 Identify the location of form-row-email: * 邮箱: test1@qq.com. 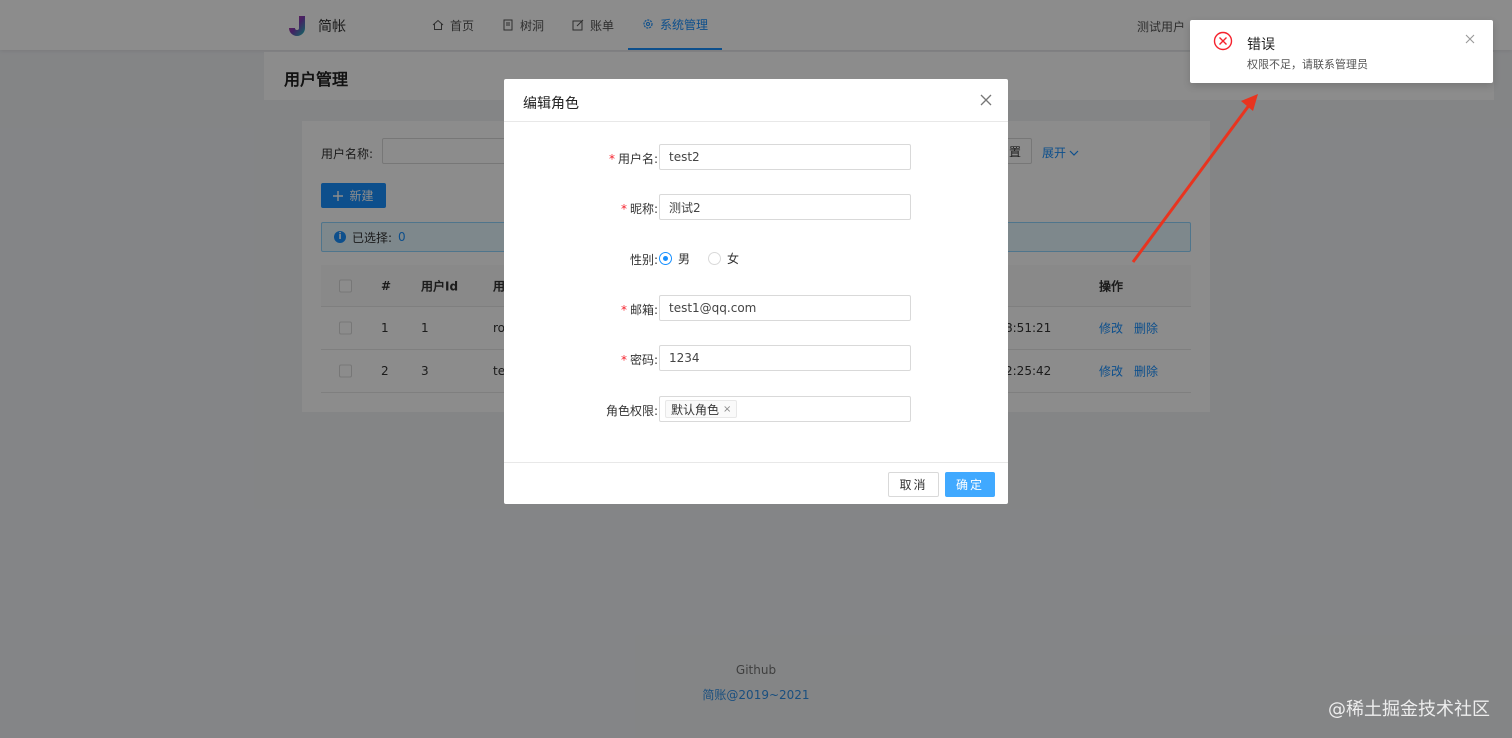
(756, 308).